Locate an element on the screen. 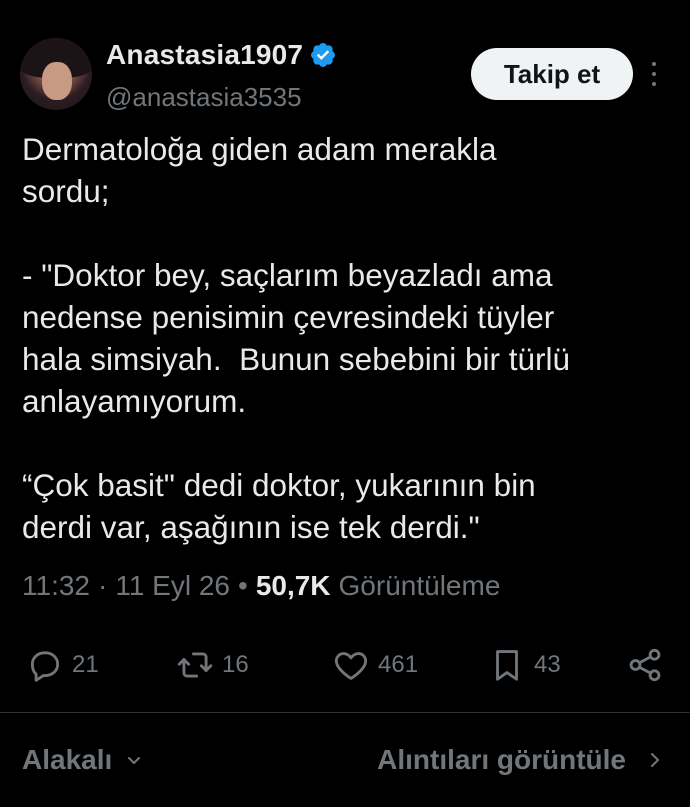 This screenshot has width=690, height=807. action-bar: 21 16 461 43 is located at coordinates (345, 665).